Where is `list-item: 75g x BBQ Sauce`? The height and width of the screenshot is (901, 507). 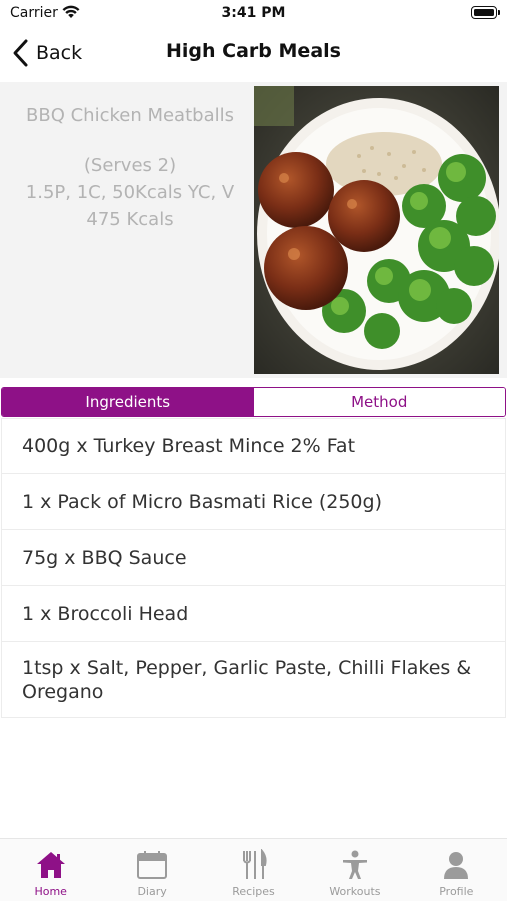 list-item: 75g x BBQ Sauce is located at coordinates (253, 558).